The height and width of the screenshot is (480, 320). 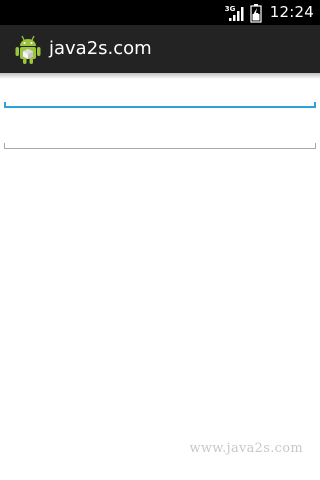 I want to click on signal-icon: 3G, so click(x=234, y=13).